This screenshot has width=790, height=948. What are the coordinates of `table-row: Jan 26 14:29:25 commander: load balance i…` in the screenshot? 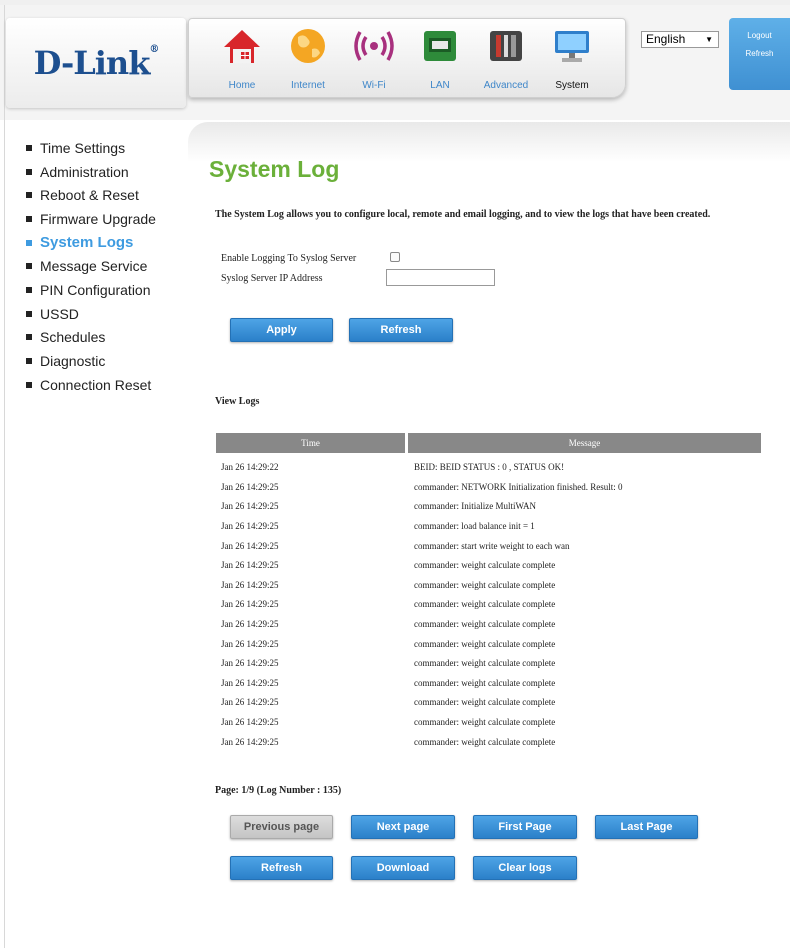 It's located at (395, 531).